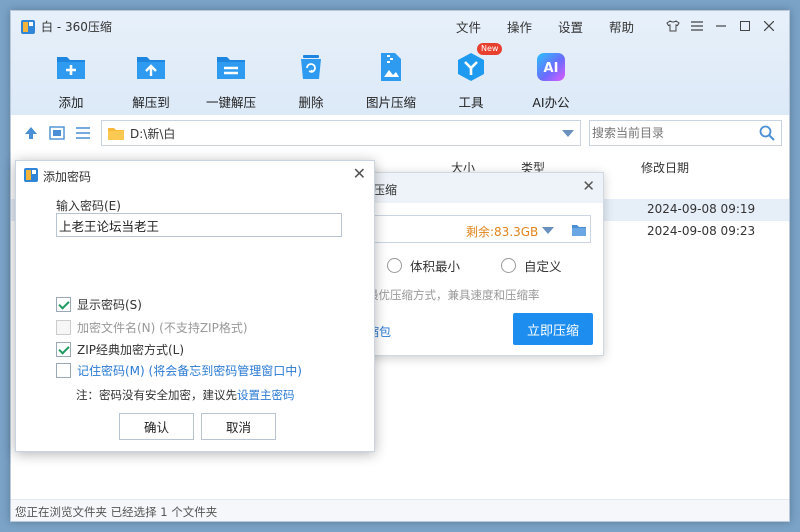 The image size is (800, 532). I want to click on one-click-extract-label: 一键解压, so click(230, 102).